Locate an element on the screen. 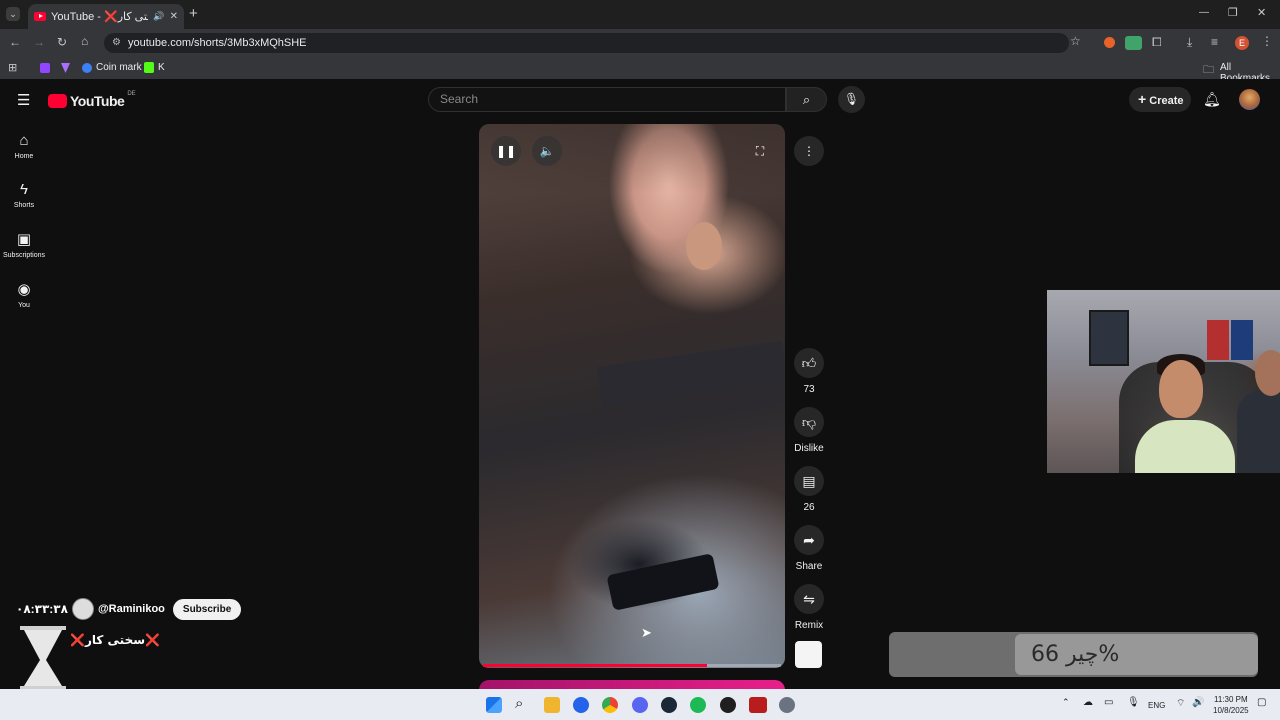  share-button: ➦ Share is located at coordinates (809, 548).